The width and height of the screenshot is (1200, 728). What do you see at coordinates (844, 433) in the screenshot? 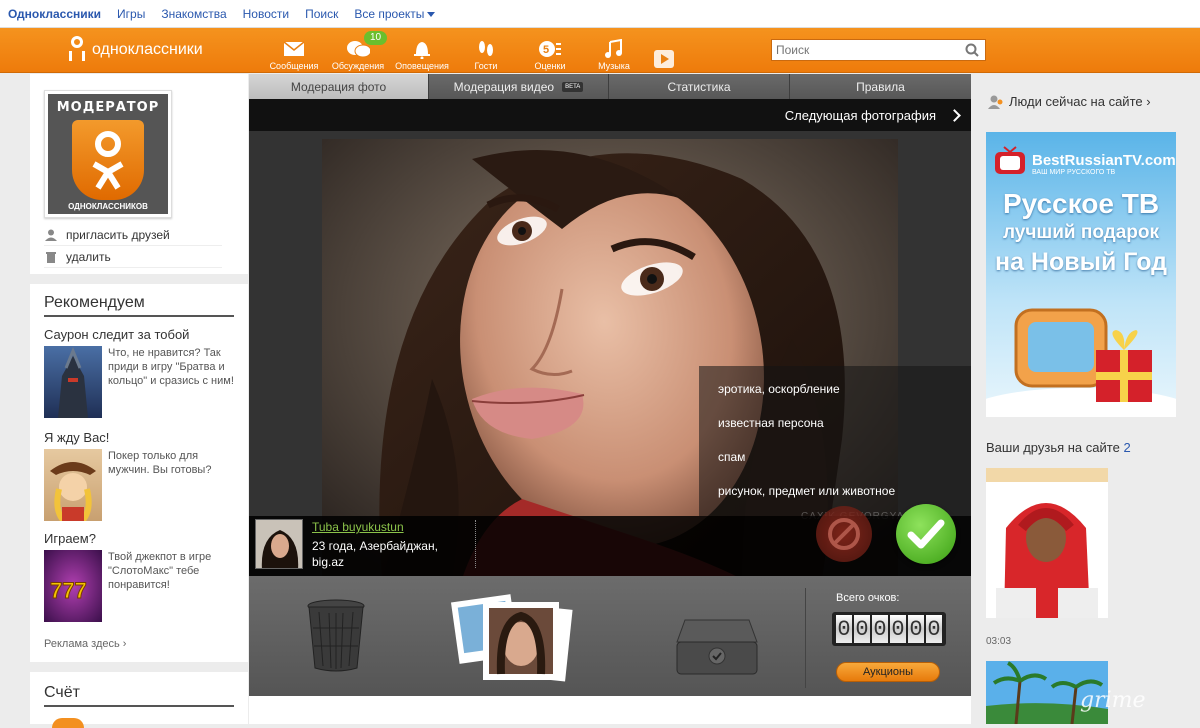
I see `reason-celebrity: известная персона` at bounding box center [844, 433].